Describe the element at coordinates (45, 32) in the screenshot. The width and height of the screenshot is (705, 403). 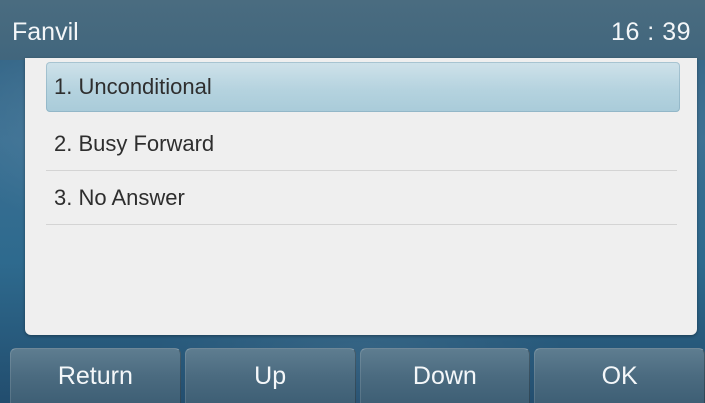
I see `brand-label: Fanvil` at that location.